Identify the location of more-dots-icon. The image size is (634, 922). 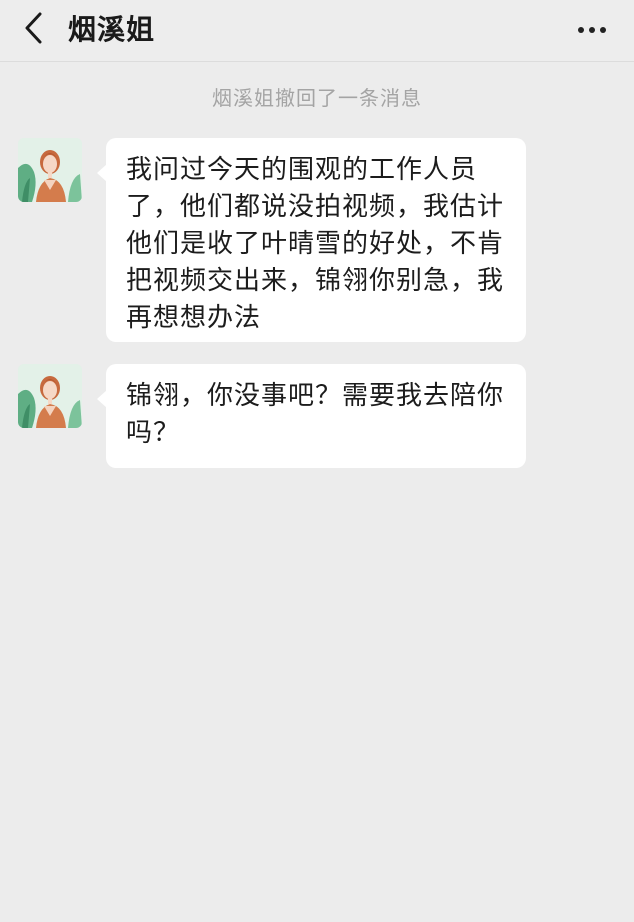
(592, 30).